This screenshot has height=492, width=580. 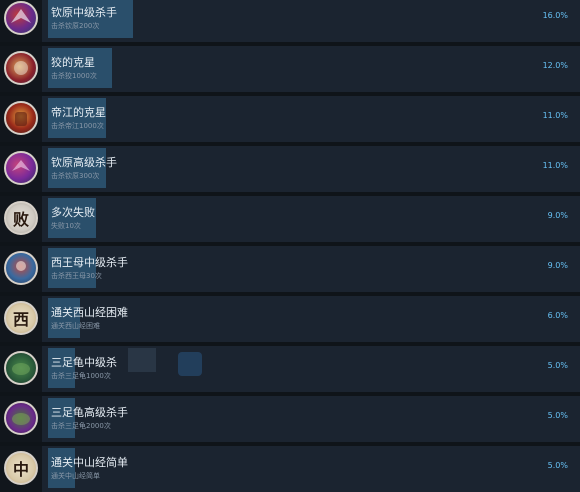 What do you see at coordinates (75, 26) in the screenshot?
I see `achievement-desc: 击杀钦原200次` at bounding box center [75, 26].